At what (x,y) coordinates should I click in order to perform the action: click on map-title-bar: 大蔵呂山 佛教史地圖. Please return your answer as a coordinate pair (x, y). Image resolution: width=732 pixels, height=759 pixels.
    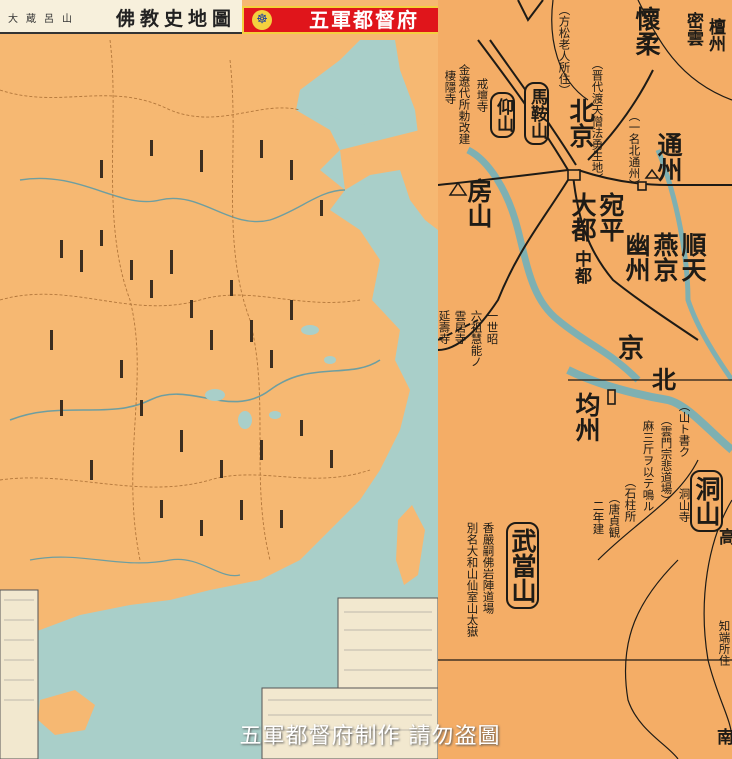
    Looking at the image, I should click on (121, 17).